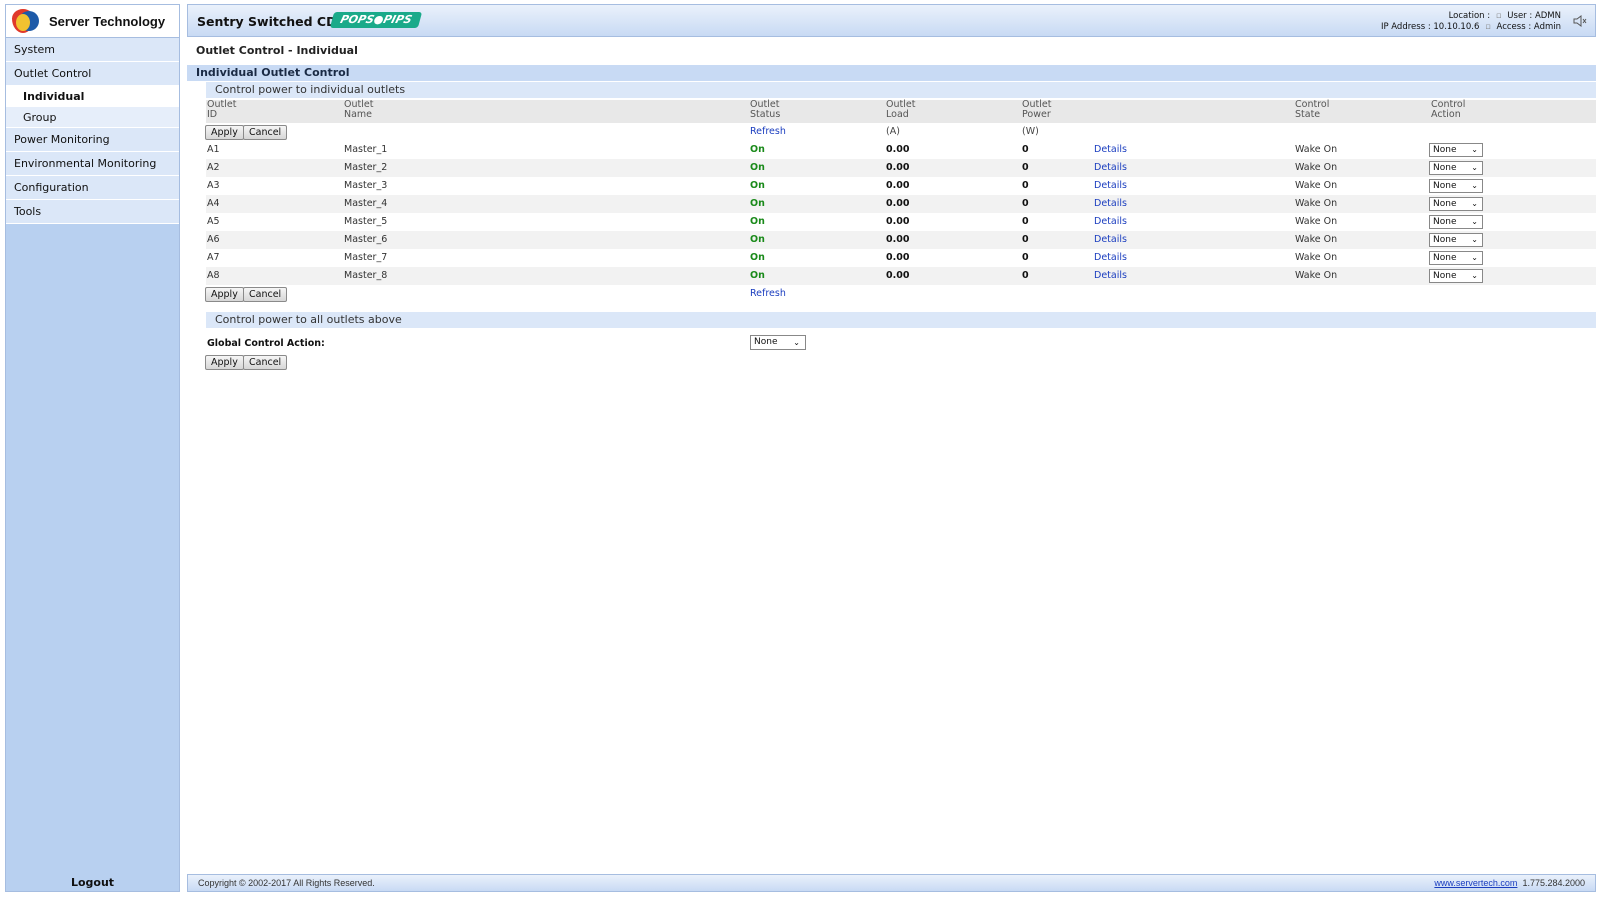 Image resolution: width=1600 pixels, height=900 pixels. Describe the element at coordinates (92, 212) in the screenshot. I see `sidebar-item-tools: Tools` at that location.